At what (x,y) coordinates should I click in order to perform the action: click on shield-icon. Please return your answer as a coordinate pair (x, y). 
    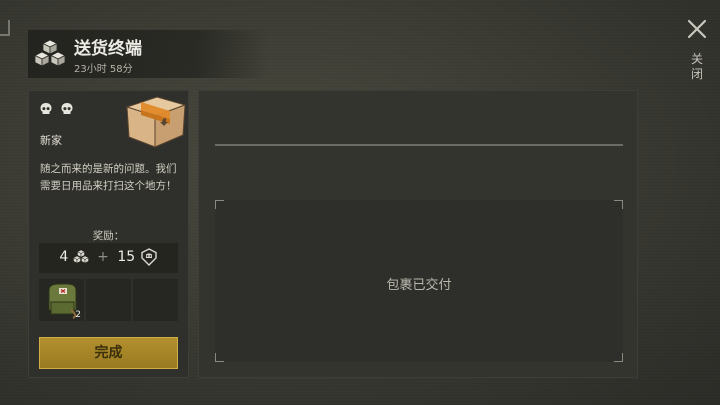
    Looking at the image, I should click on (148, 257).